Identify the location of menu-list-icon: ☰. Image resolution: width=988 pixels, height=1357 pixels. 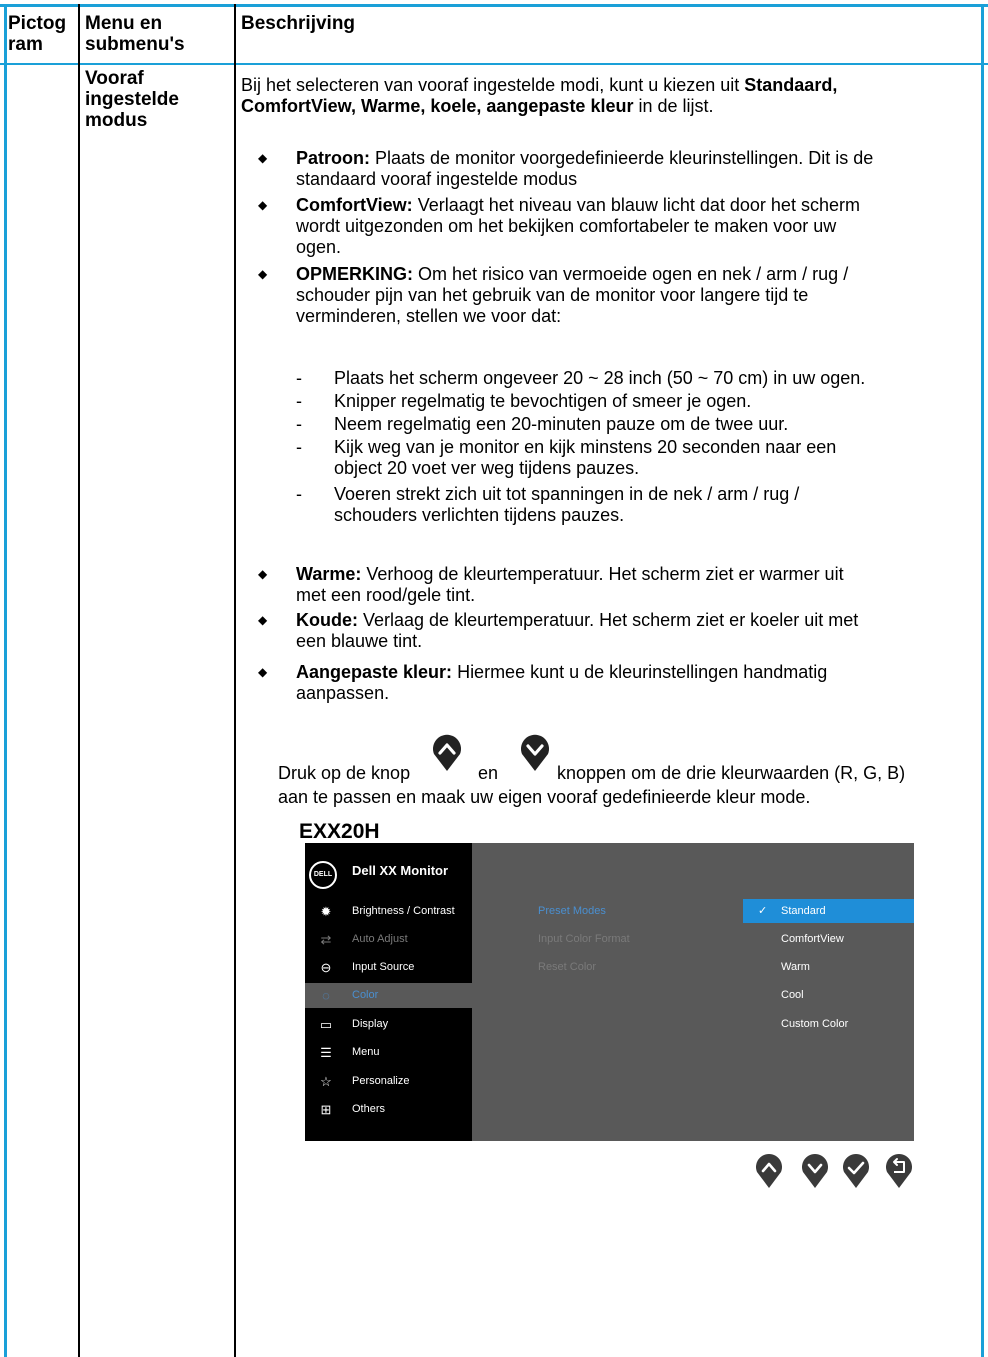
(326, 1052).